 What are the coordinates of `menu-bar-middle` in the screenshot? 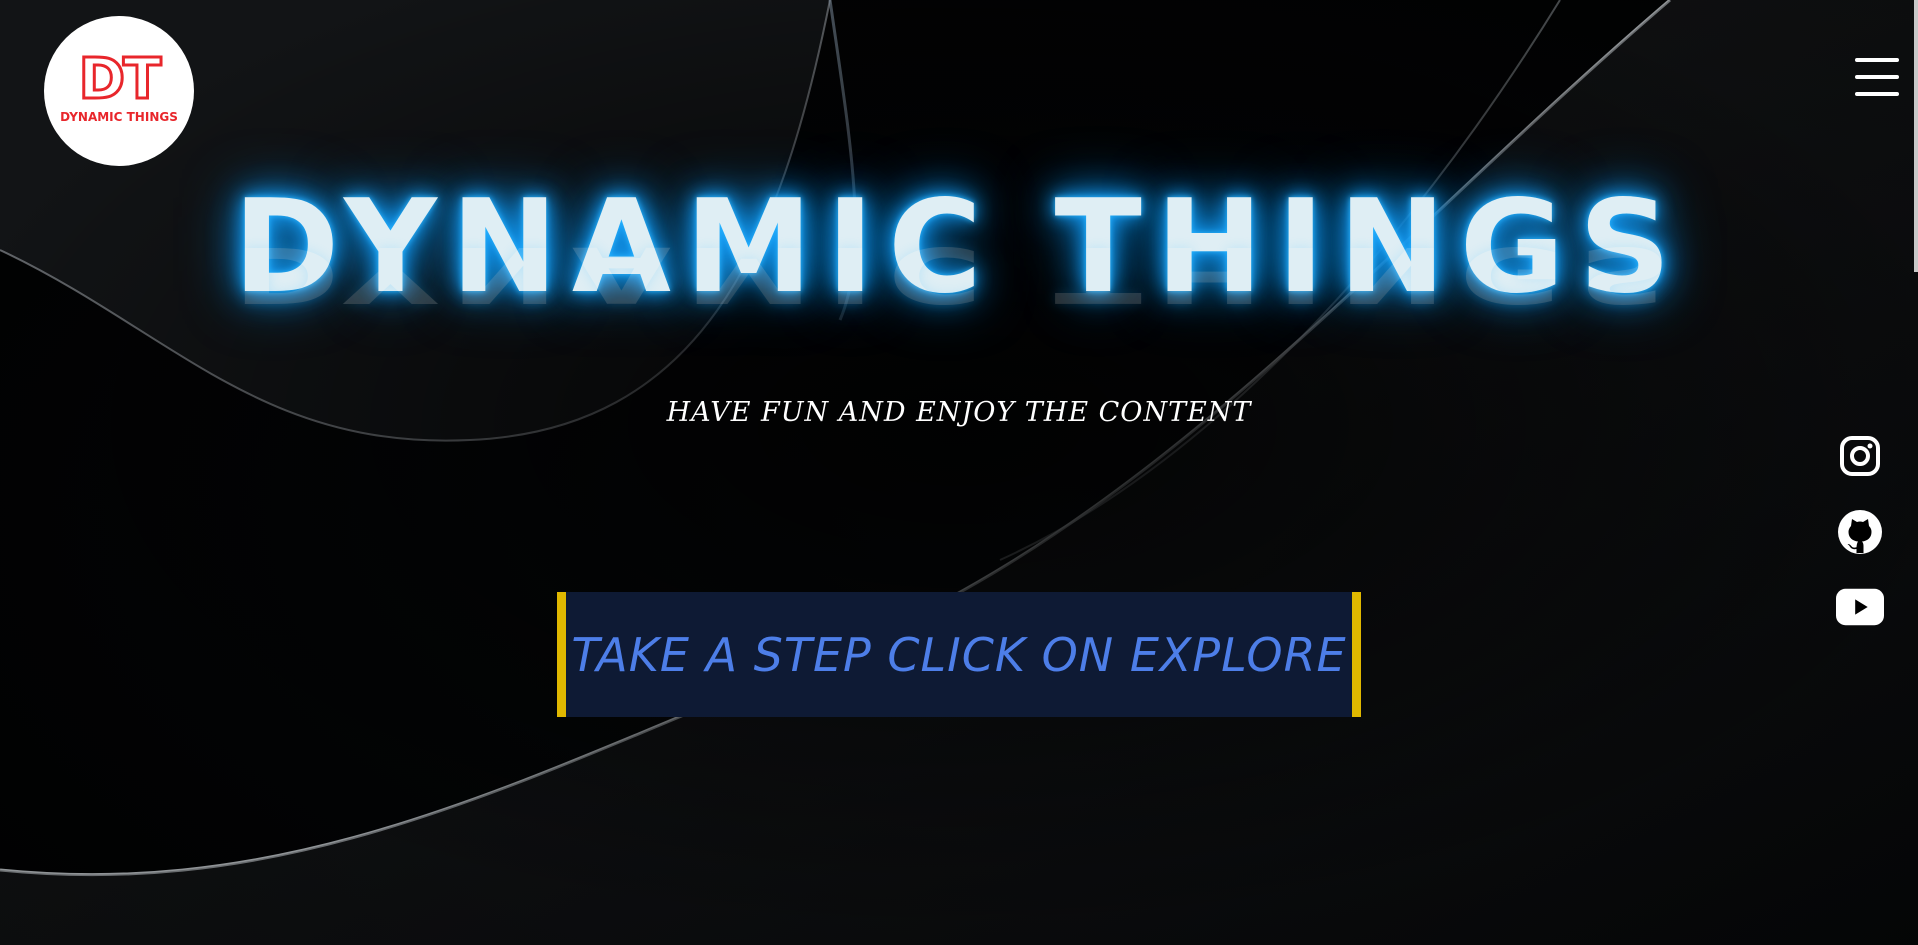 It's located at (1877, 77).